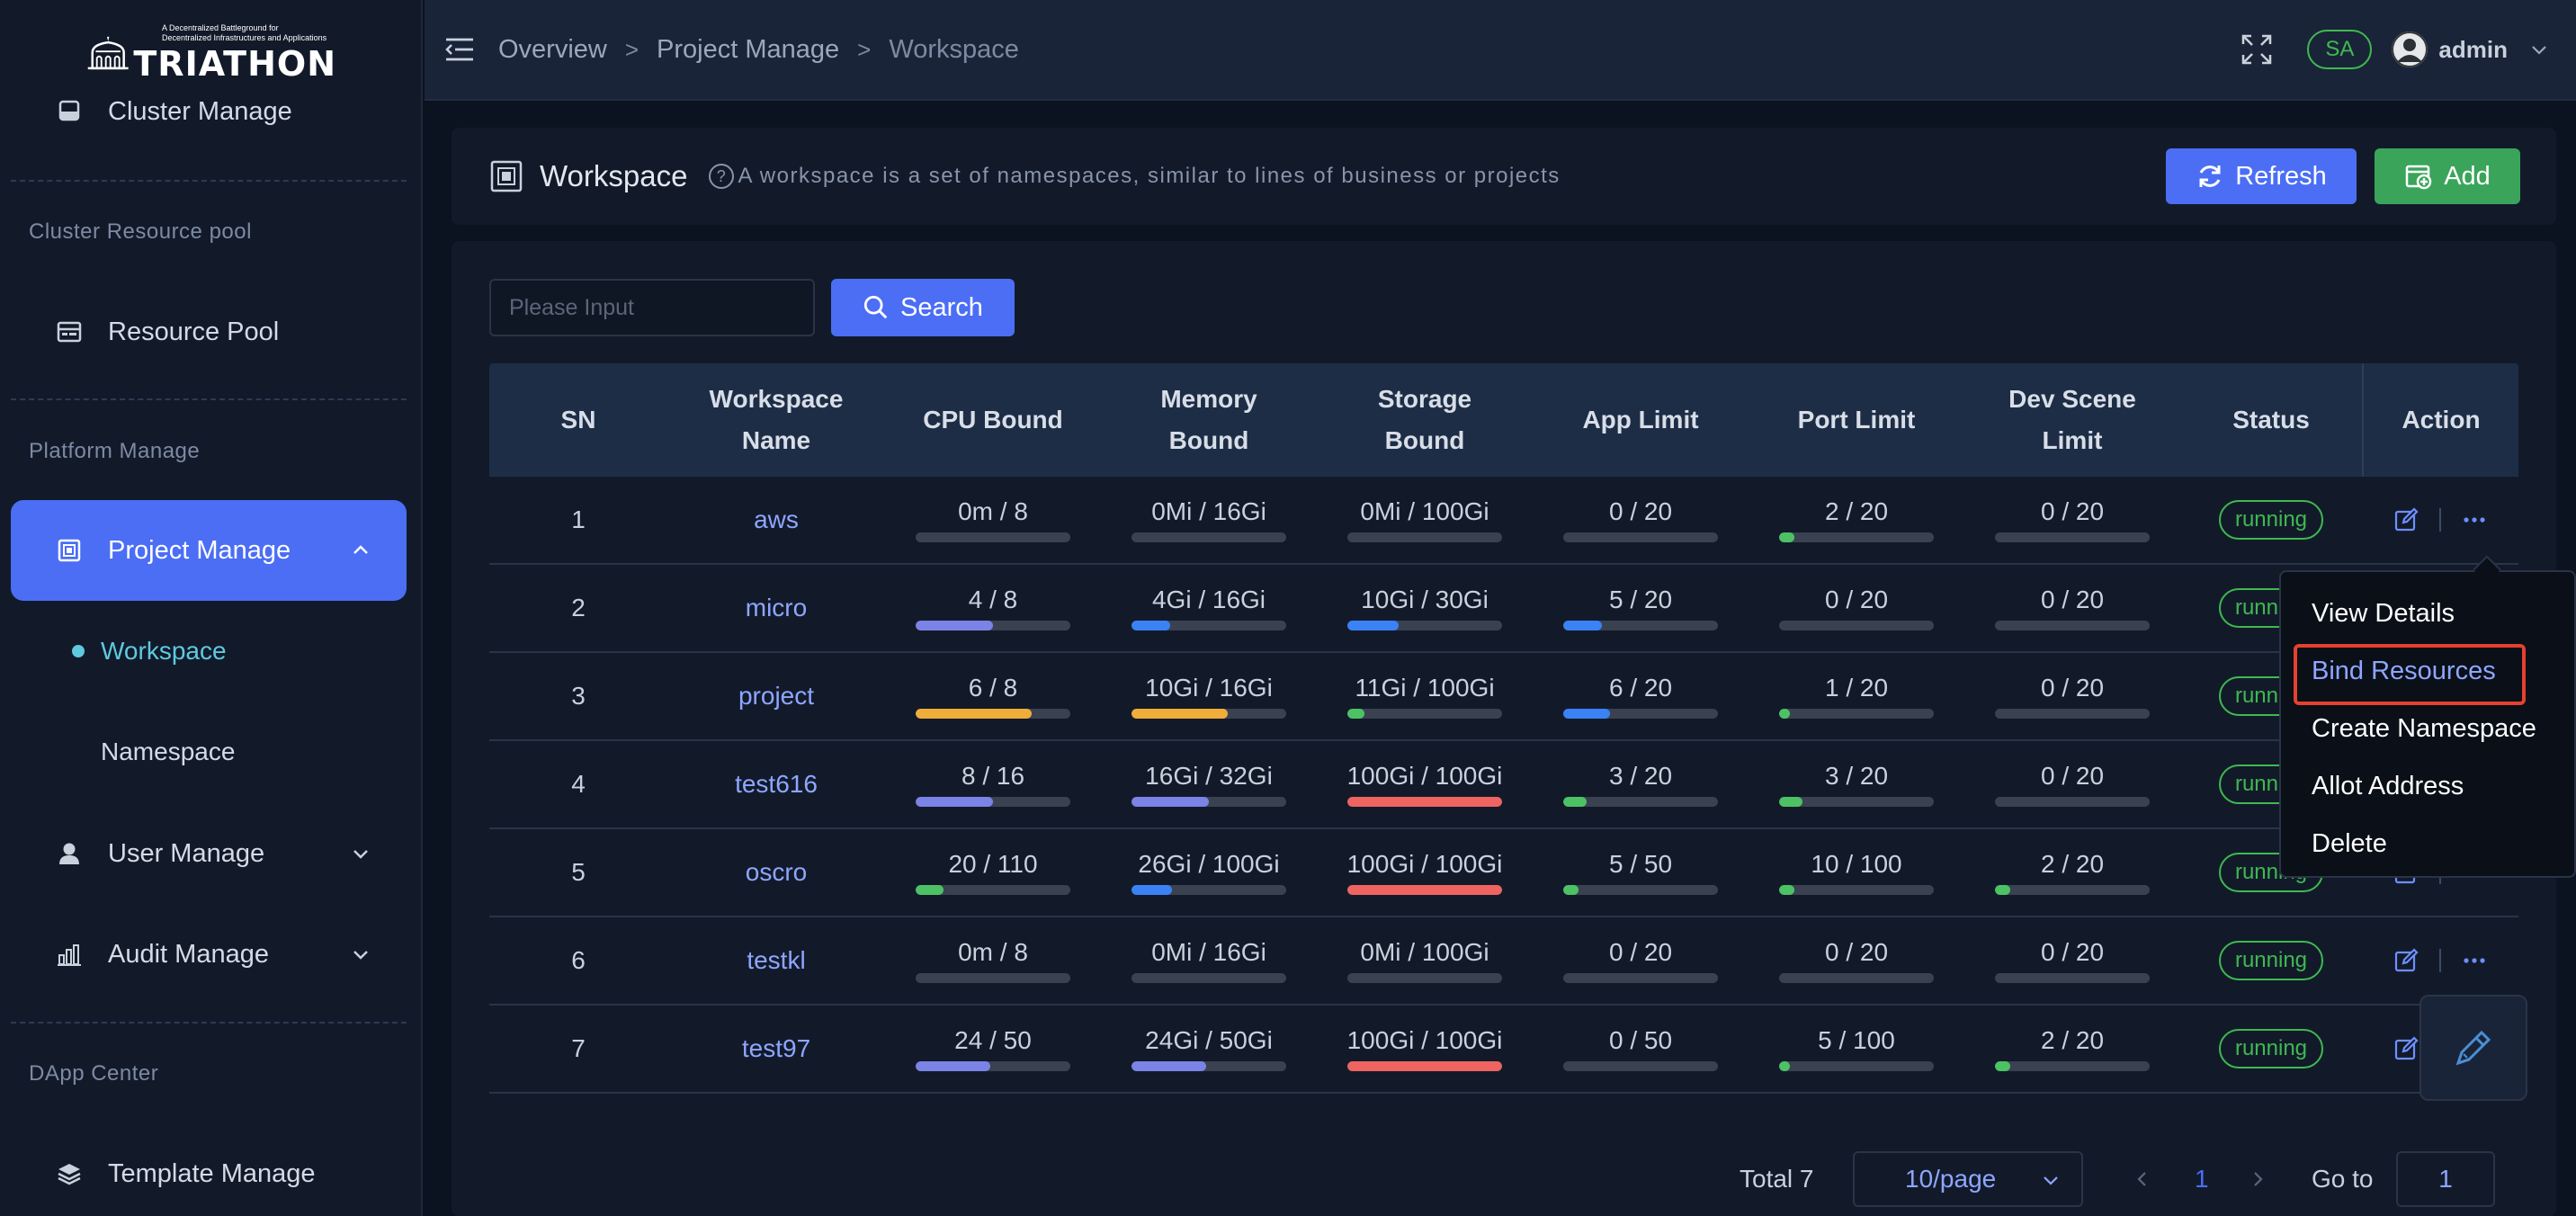 The image size is (2576, 1216). What do you see at coordinates (2202, 1179) in the screenshot?
I see `current-page: 1` at bounding box center [2202, 1179].